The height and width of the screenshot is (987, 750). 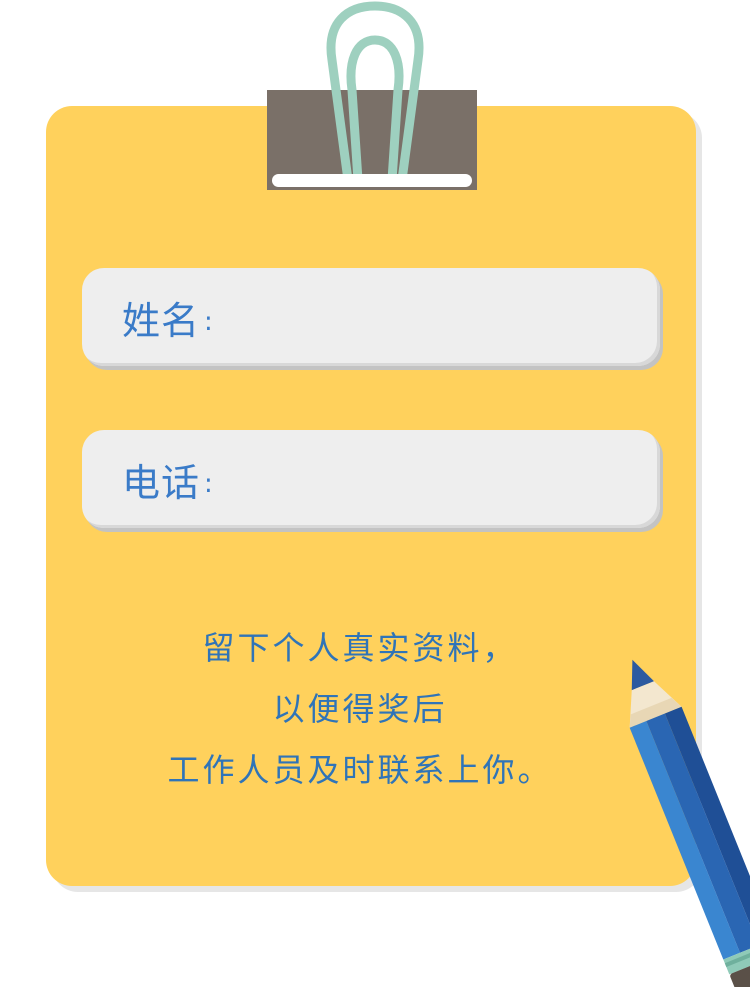 What do you see at coordinates (161, 482) in the screenshot?
I see `phone-label: 电话` at bounding box center [161, 482].